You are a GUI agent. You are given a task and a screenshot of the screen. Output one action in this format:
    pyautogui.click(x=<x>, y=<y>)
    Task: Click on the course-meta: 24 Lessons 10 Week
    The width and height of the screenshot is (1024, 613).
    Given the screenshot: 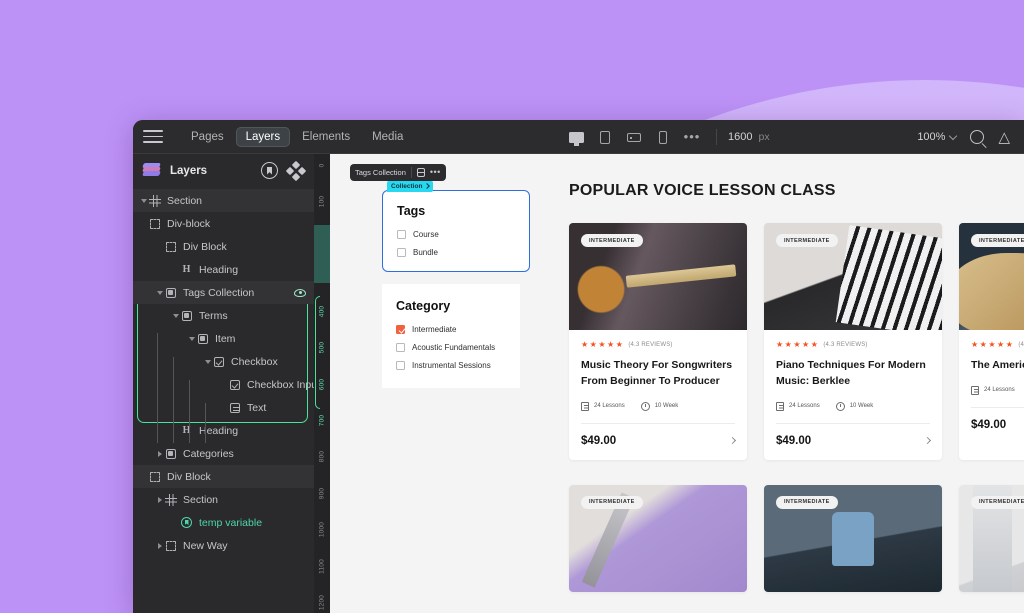 What is the action you would take?
    pyautogui.click(x=853, y=412)
    